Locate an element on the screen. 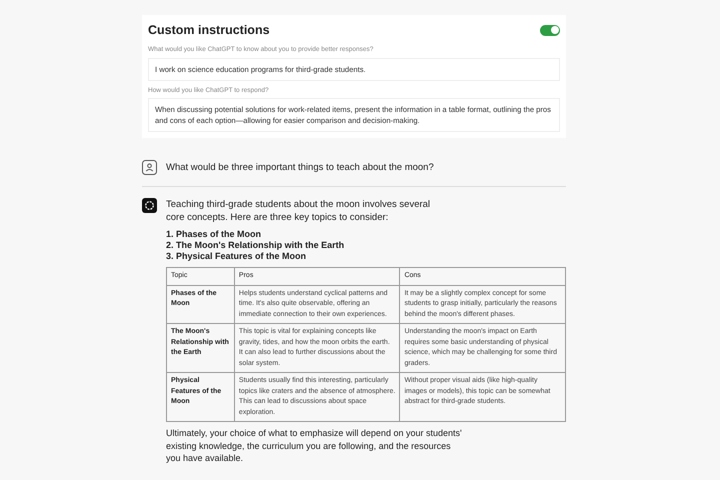  user-icon is located at coordinates (149, 168).